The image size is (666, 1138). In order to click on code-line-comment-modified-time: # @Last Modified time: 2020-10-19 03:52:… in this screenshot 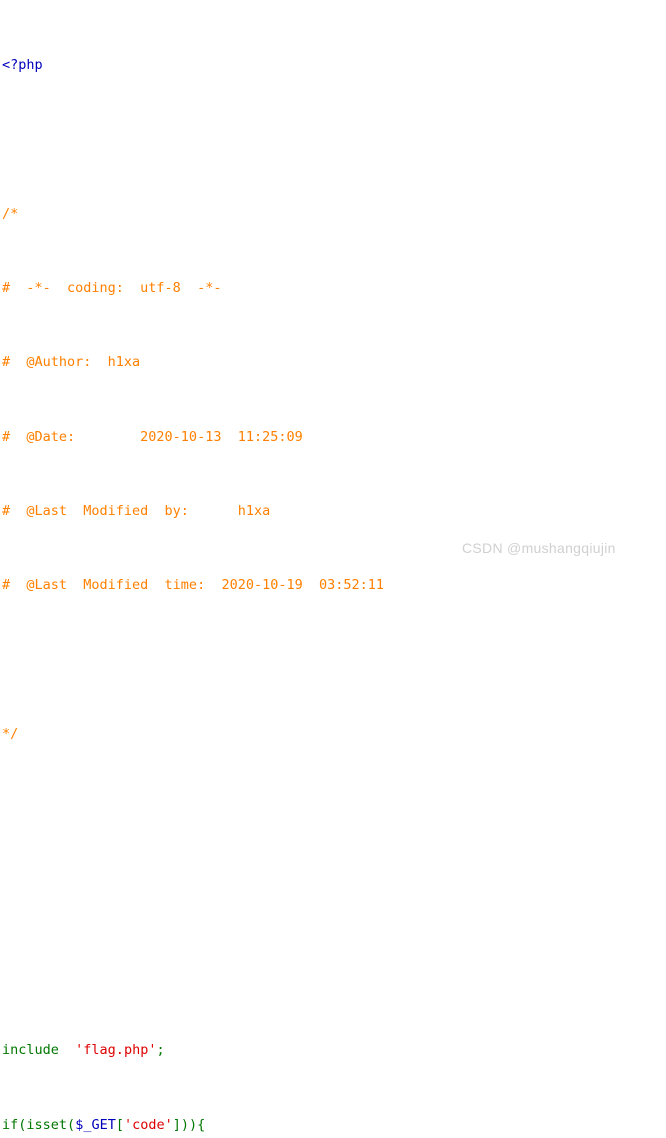, I will do `click(307, 585)`.